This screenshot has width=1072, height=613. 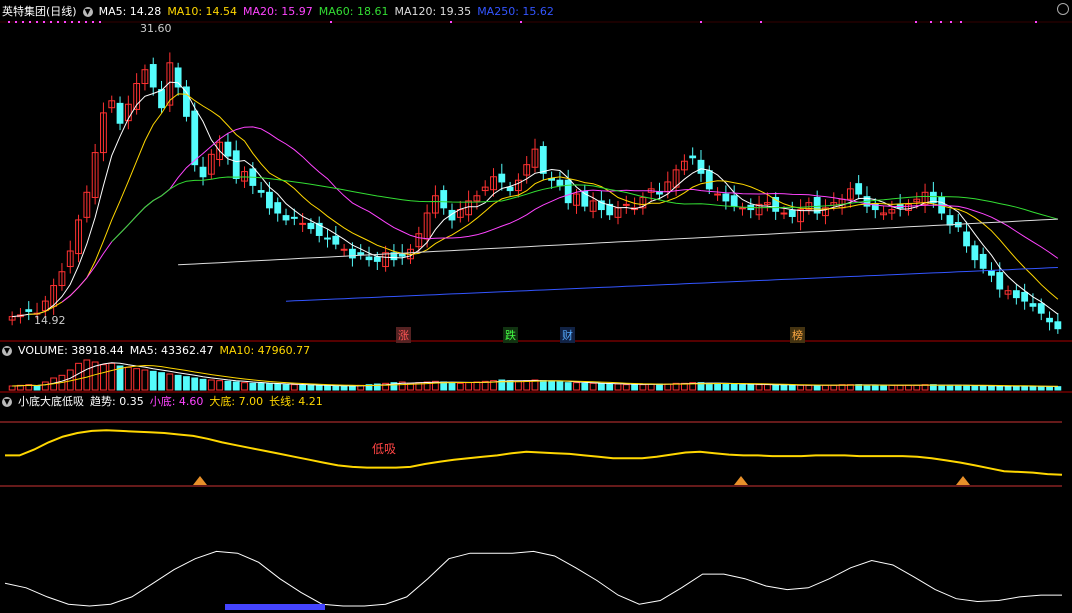 I want to click on indicator-header: ▼ 小底大底低吸 趋势: 0.35 小底: 4.60 大底: 7.00 长线: 4.21, so click(x=168, y=402).